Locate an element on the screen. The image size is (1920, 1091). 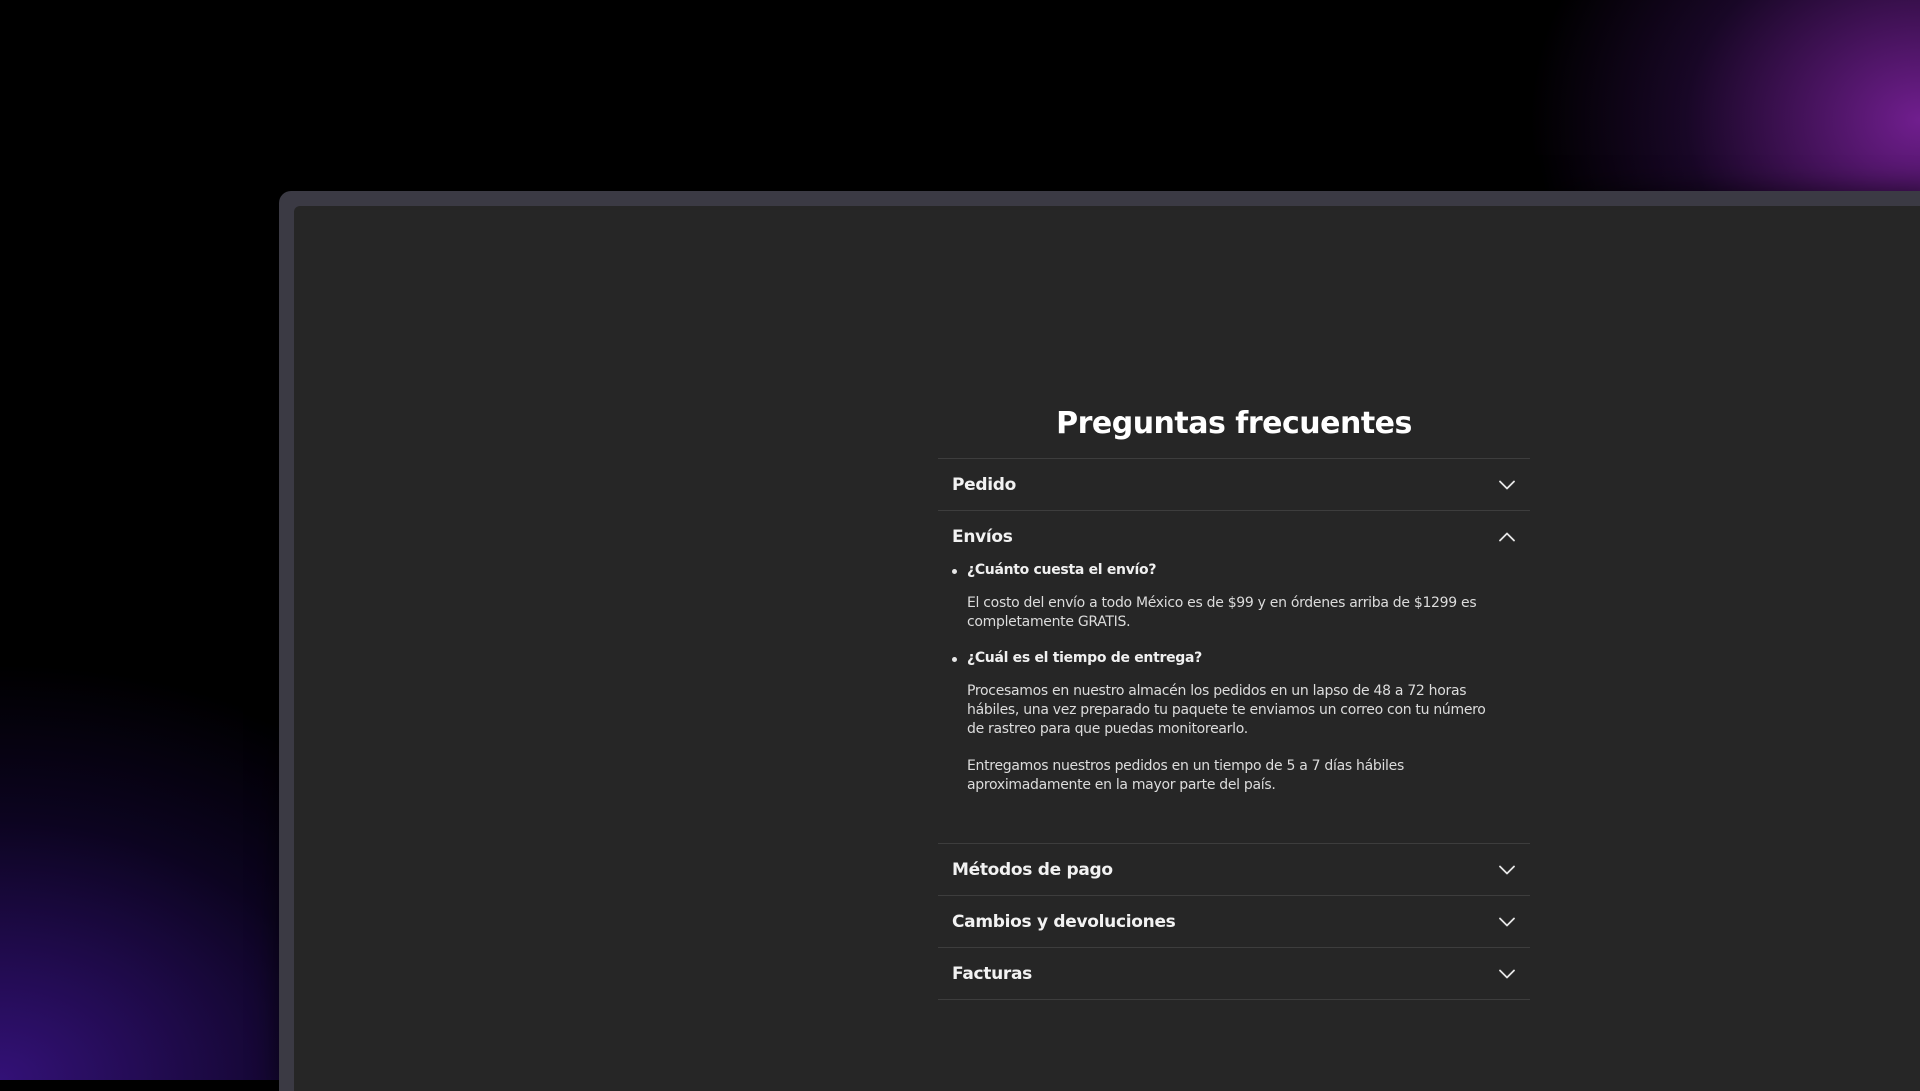
faq-header-label: Métodos de pago is located at coordinates (1032, 869).